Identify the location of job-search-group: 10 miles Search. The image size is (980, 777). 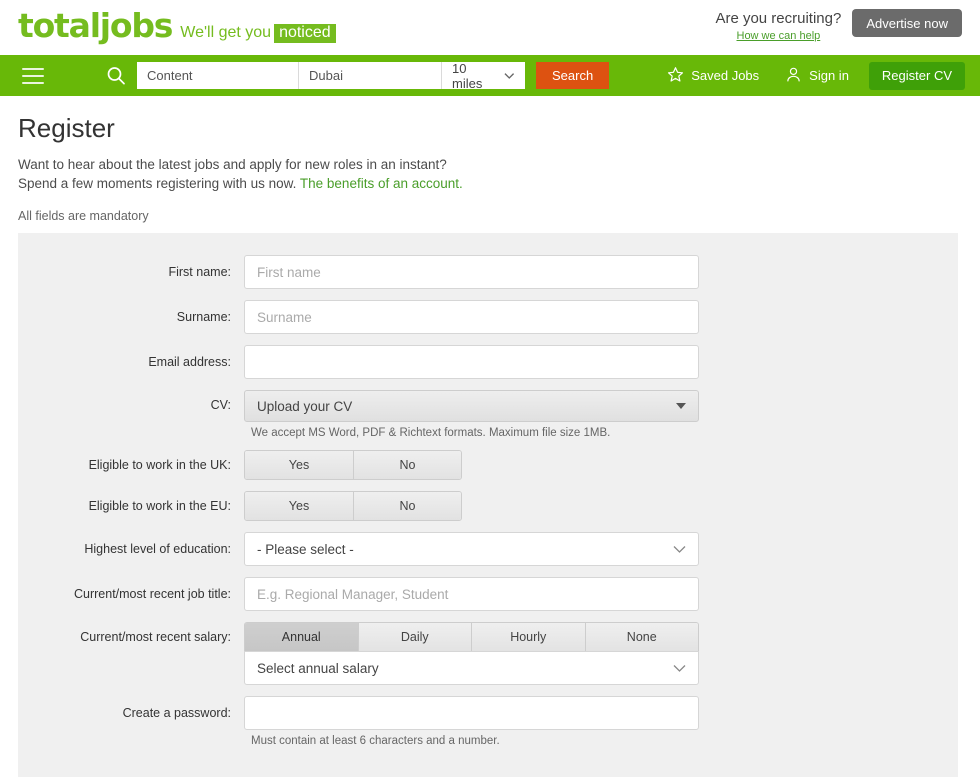
(373, 75).